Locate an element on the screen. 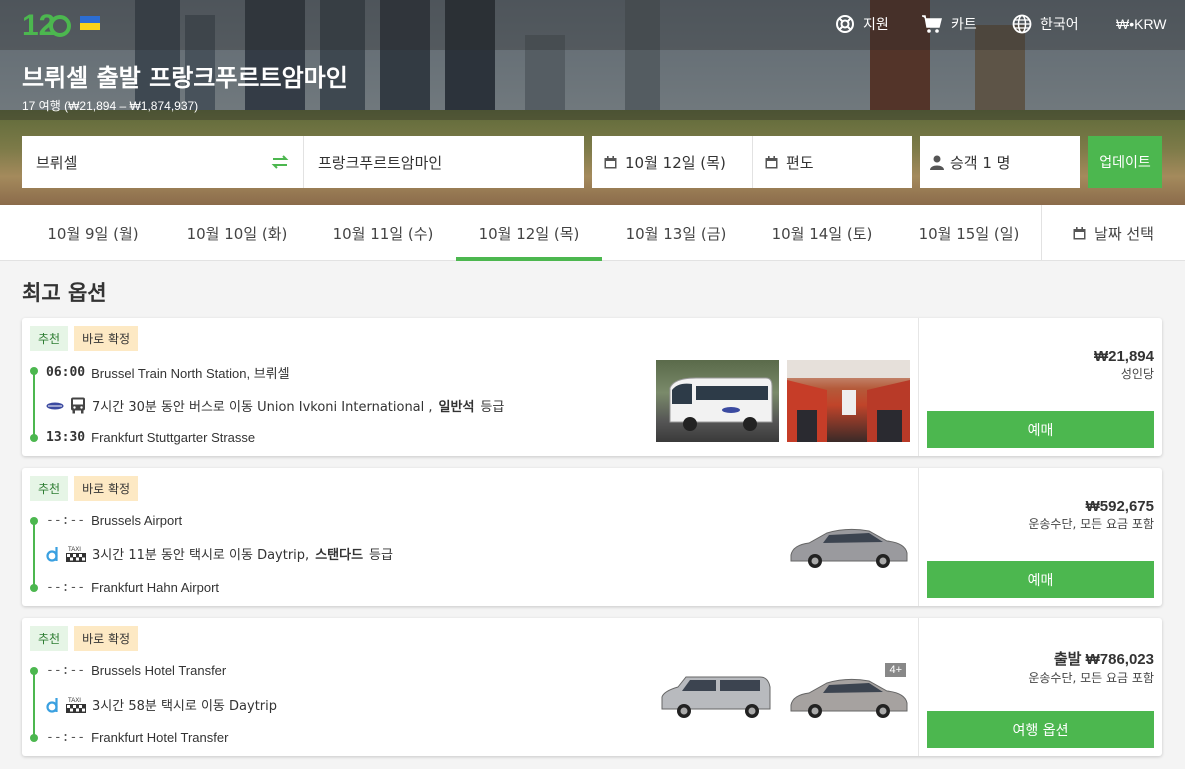  departure-place: Brussels Hotel Transfer is located at coordinates (159, 670).